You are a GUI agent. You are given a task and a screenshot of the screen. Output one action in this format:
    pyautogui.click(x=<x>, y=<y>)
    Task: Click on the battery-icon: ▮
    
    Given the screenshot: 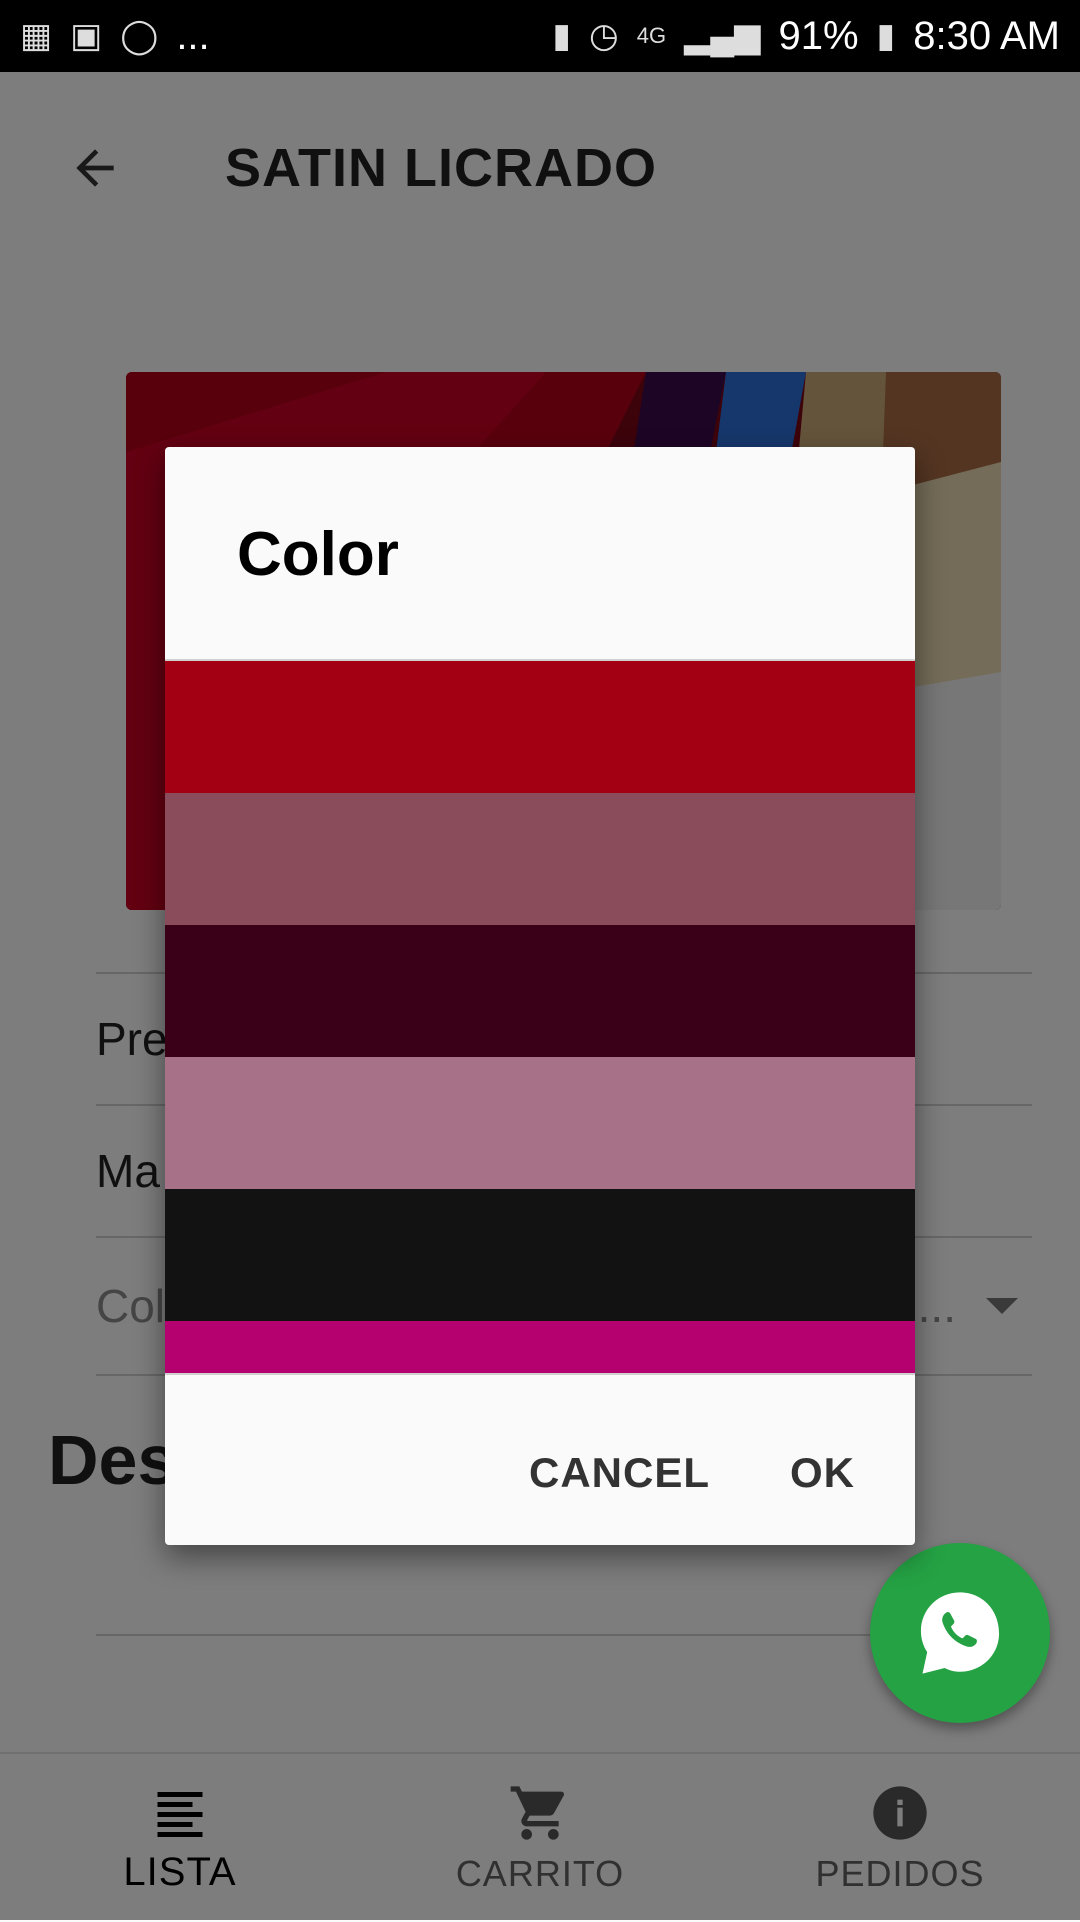 What is the action you would take?
    pyautogui.click(x=886, y=36)
    